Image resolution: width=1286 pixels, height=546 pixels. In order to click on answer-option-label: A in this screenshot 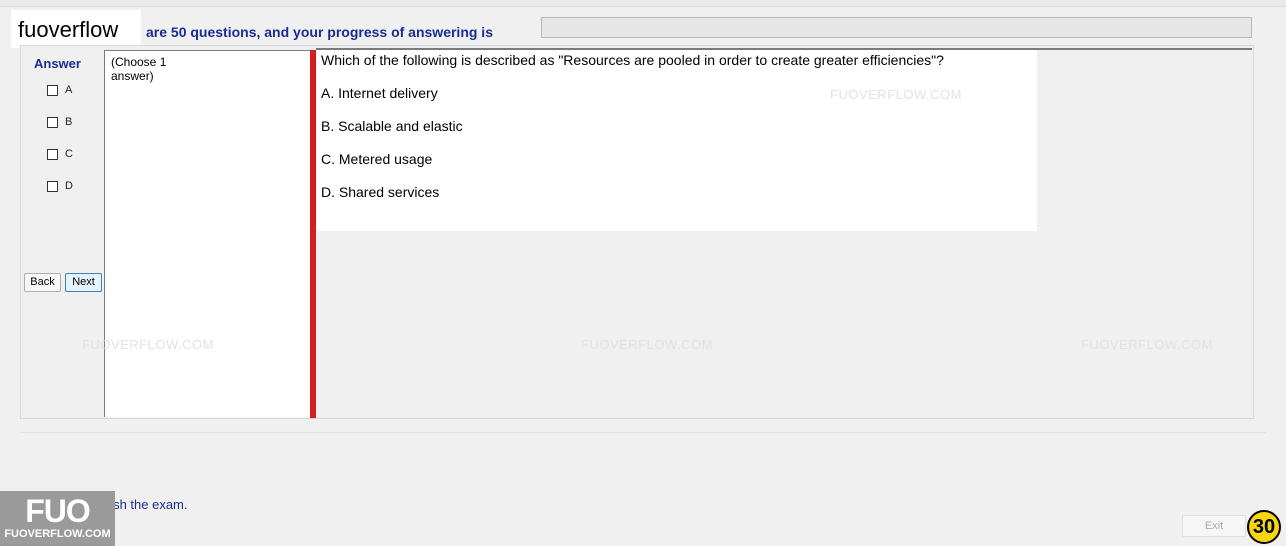, I will do `click(69, 90)`.